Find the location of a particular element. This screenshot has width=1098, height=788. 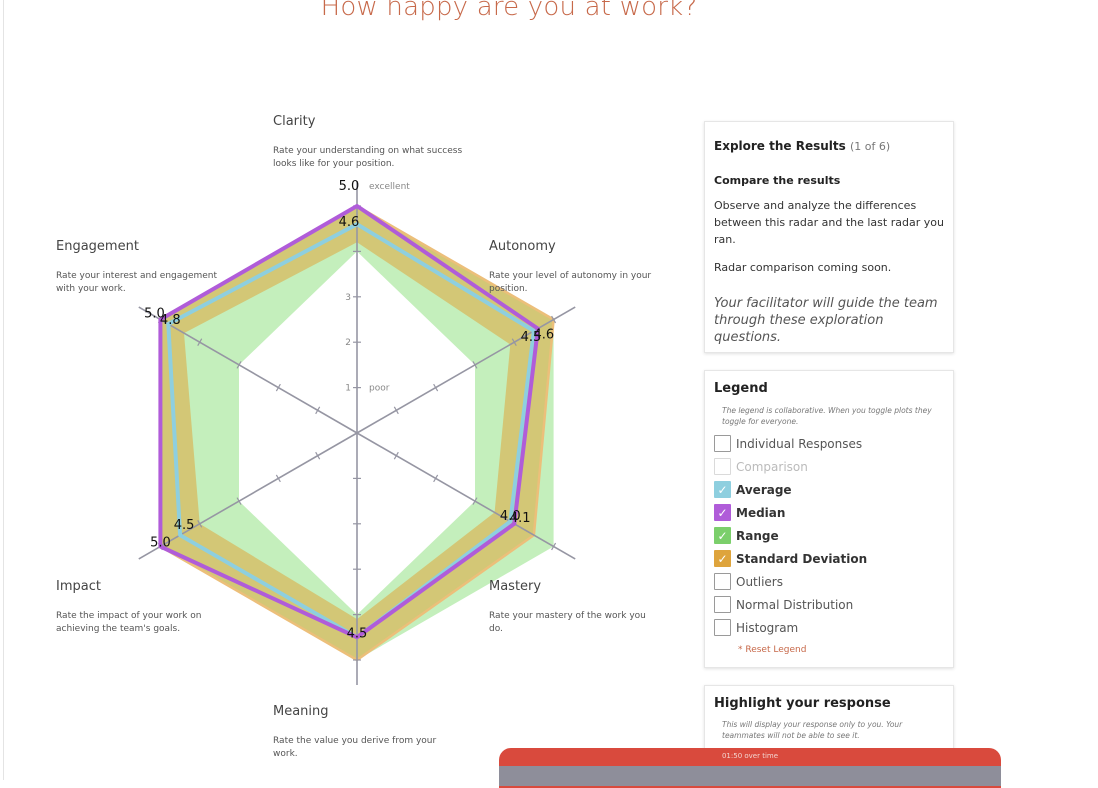

legend-item-label: Histogram is located at coordinates (767, 627).